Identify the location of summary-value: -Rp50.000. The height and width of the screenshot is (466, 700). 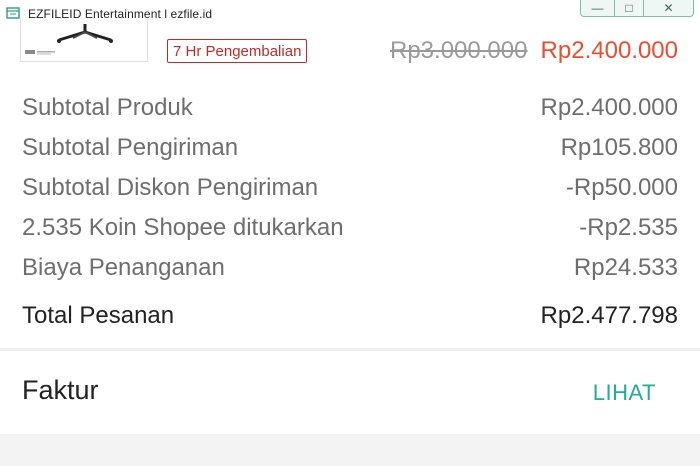
(621, 187).